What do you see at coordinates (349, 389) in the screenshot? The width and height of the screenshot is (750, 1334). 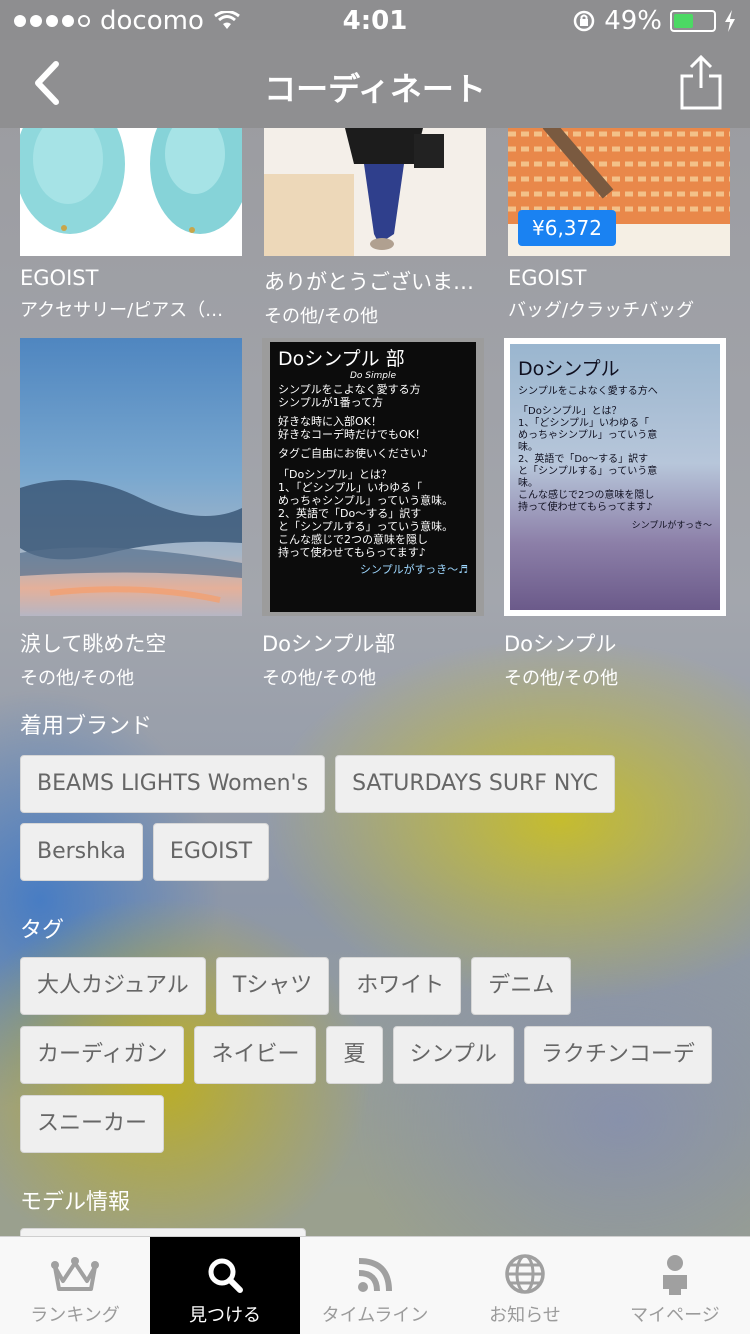 I see `image-text: シンプルをこよなく愛する方` at bounding box center [349, 389].